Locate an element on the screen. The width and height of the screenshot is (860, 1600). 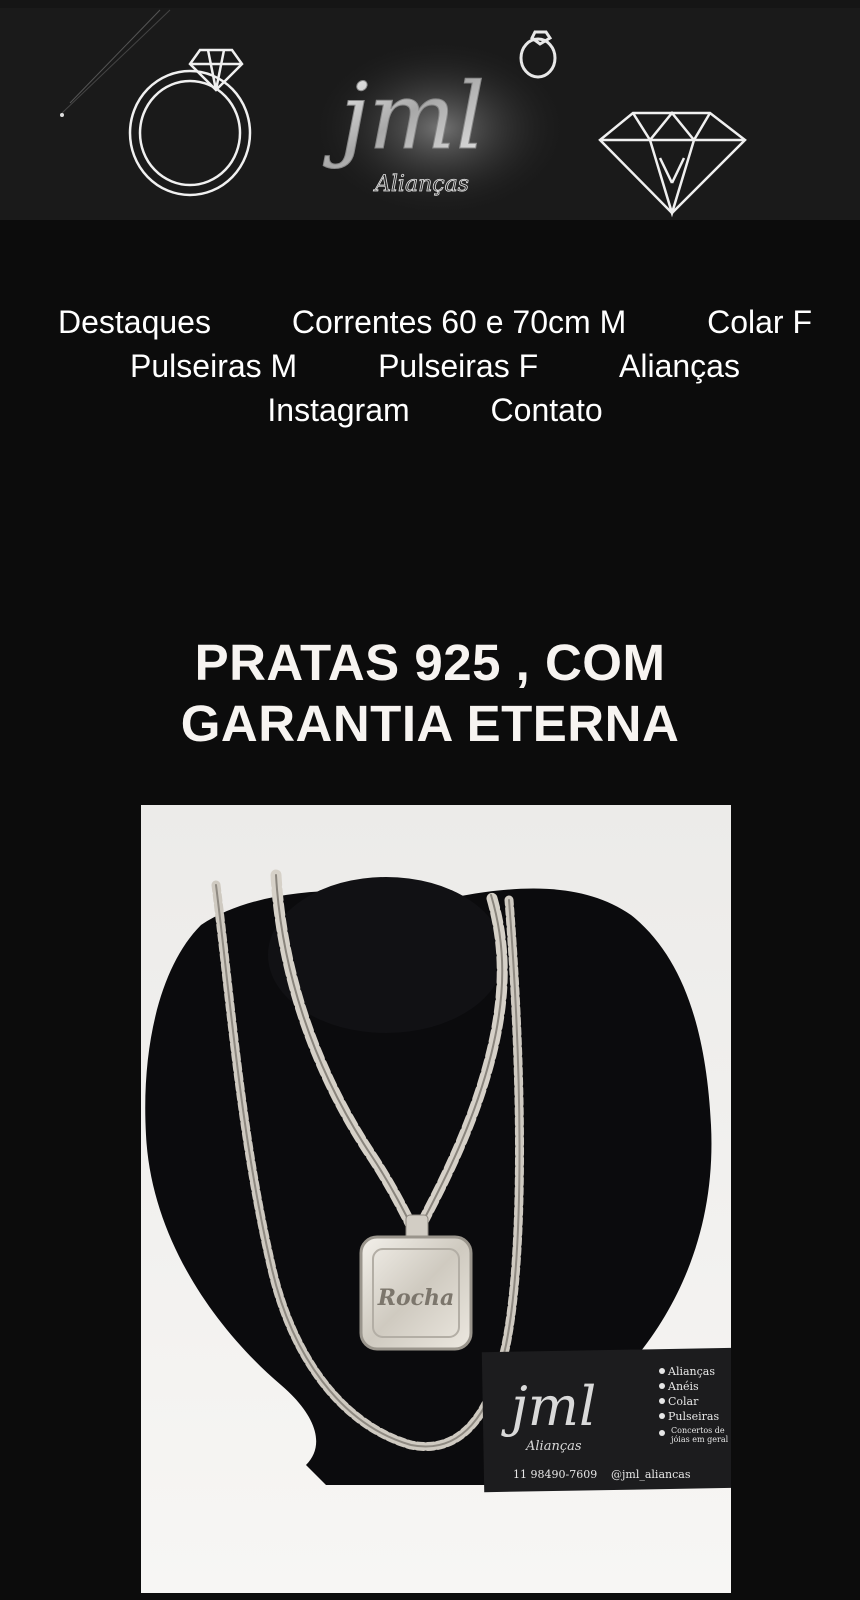
nav-contato: Contato is located at coordinates (547, 410).